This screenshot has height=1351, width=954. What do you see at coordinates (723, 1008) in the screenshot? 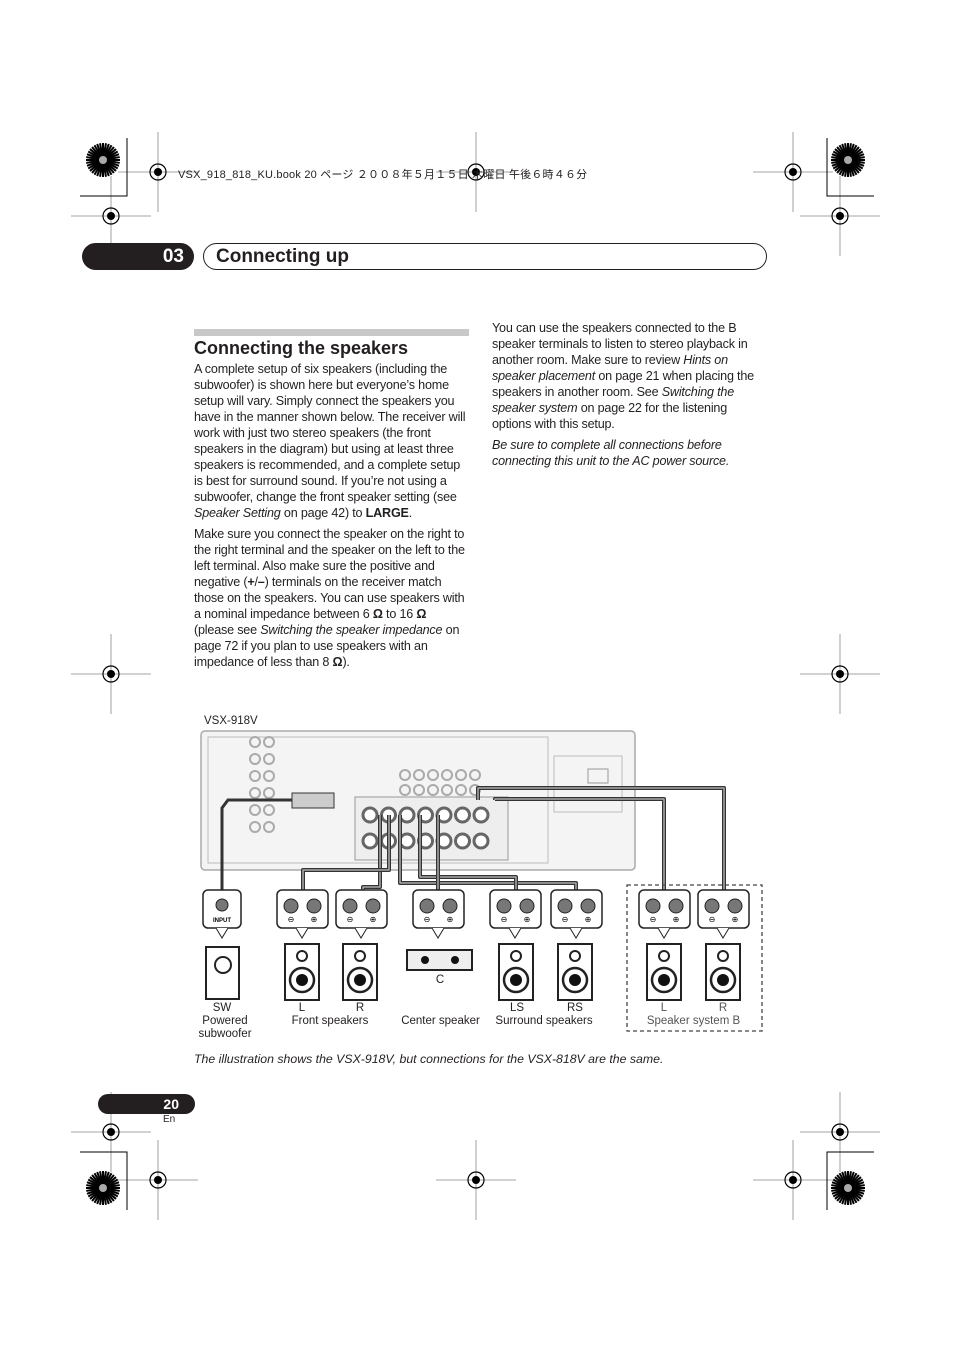
I see `label-b-r: R` at bounding box center [723, 1008].